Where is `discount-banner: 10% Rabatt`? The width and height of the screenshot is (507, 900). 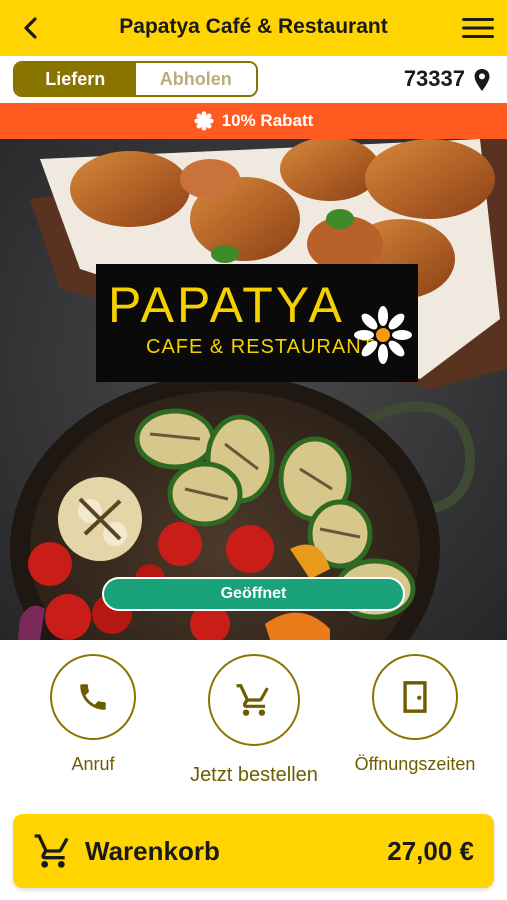 discount-banner: 10% Rabatt is located at coordinates (253, 121).